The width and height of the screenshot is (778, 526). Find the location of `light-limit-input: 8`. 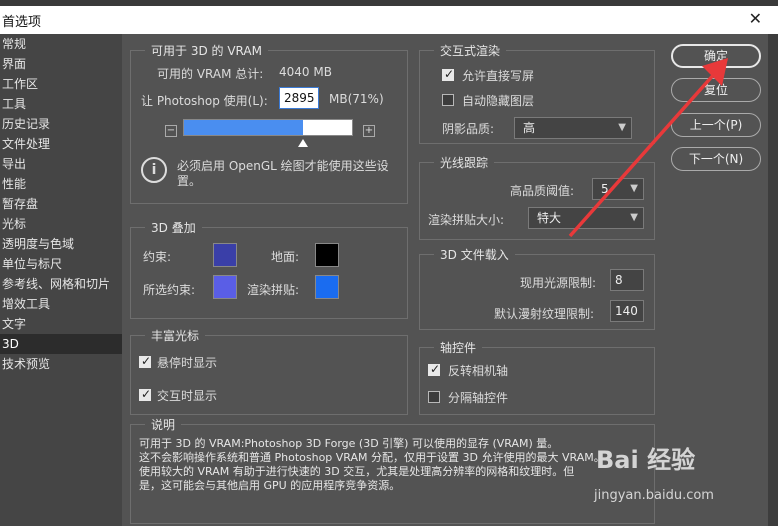

light-limit-input: 8 is located at coordinates (627, 280).